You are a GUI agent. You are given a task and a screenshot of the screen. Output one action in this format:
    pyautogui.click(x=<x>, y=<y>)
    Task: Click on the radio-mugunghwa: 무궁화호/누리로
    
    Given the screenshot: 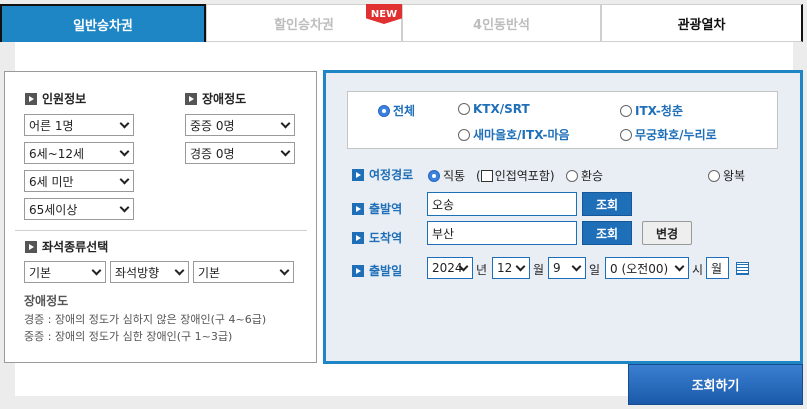 What is the action you would take?
    pyautogui.click(x=668, y=134)
    